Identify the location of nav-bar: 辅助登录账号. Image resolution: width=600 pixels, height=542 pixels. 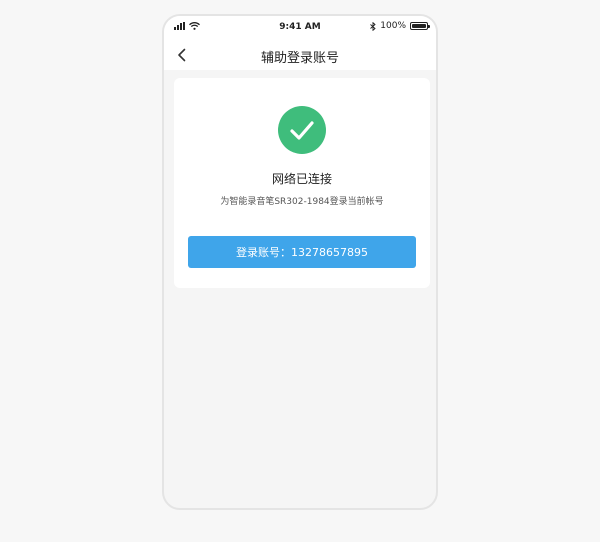
(300, 55).